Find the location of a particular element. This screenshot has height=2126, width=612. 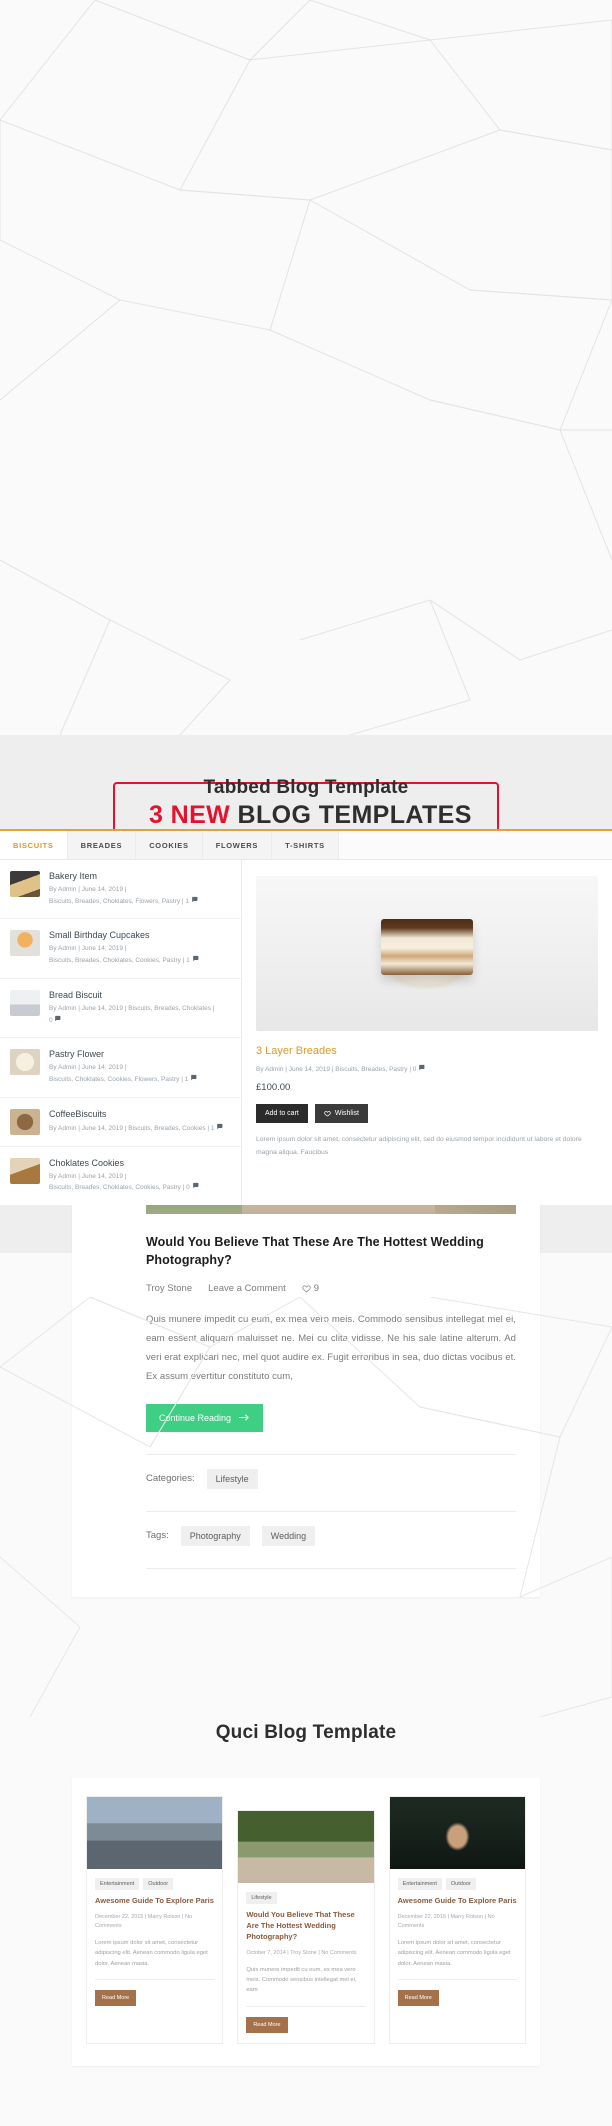

wishlist-button: Wishlist is located at coordinates (341, 1113).